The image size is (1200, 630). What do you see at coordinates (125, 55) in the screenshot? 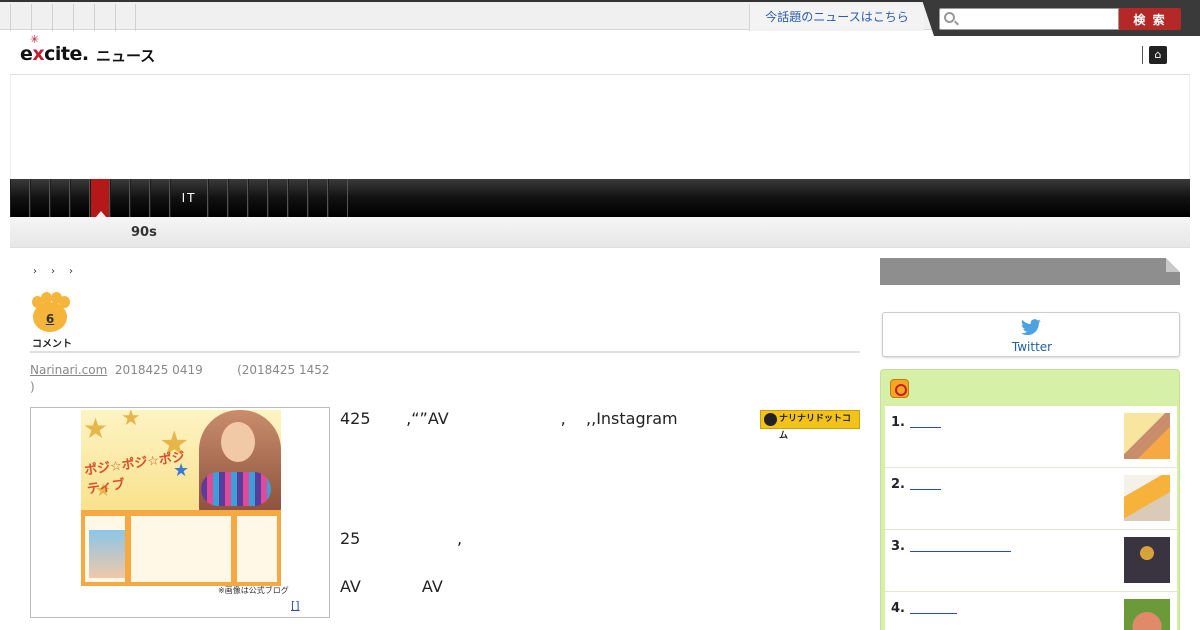
I see `logo-news-label: ニュース` at bounding box center [125, 55].